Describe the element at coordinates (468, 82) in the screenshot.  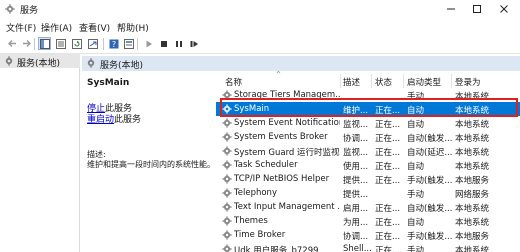
I see `column-header-log-on-as: 登录为` at that location.